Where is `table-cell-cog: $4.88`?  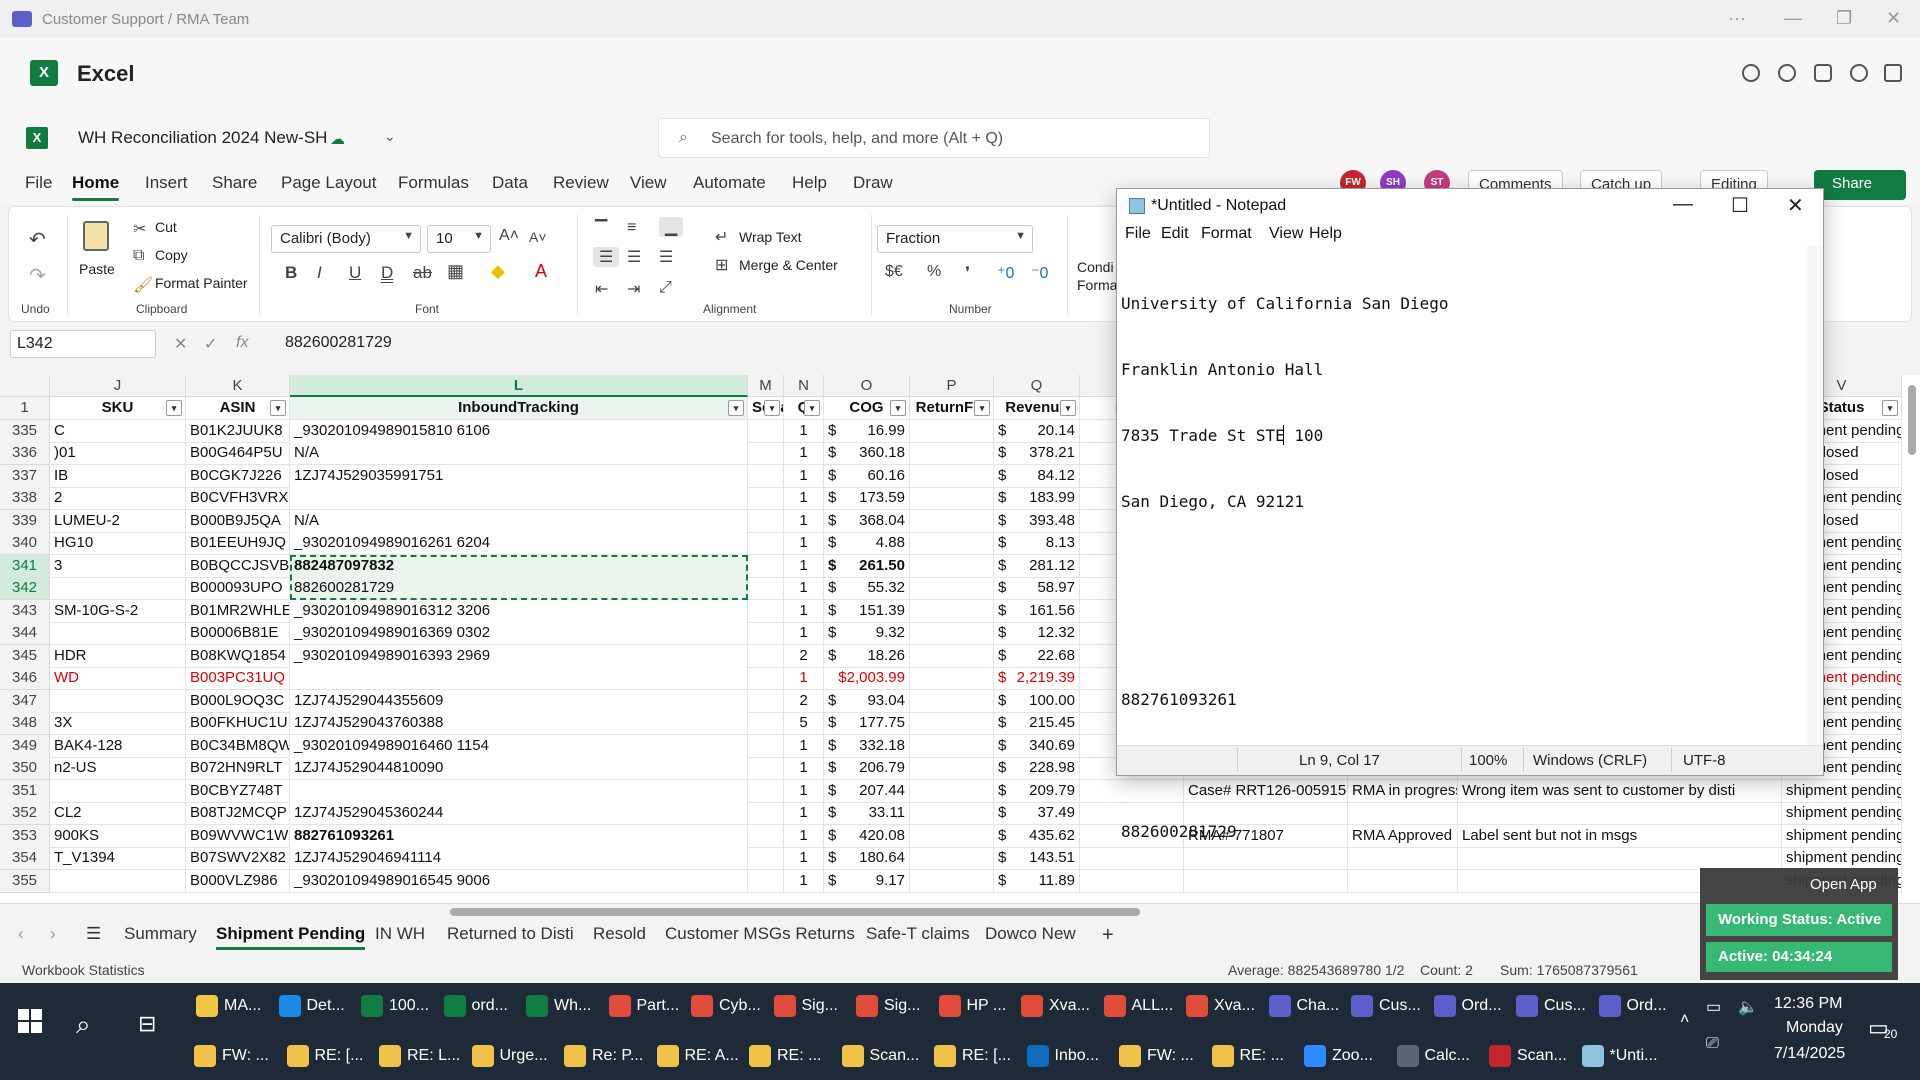
table-cell-cog: $4.88 is located at coordinates (867, 543).